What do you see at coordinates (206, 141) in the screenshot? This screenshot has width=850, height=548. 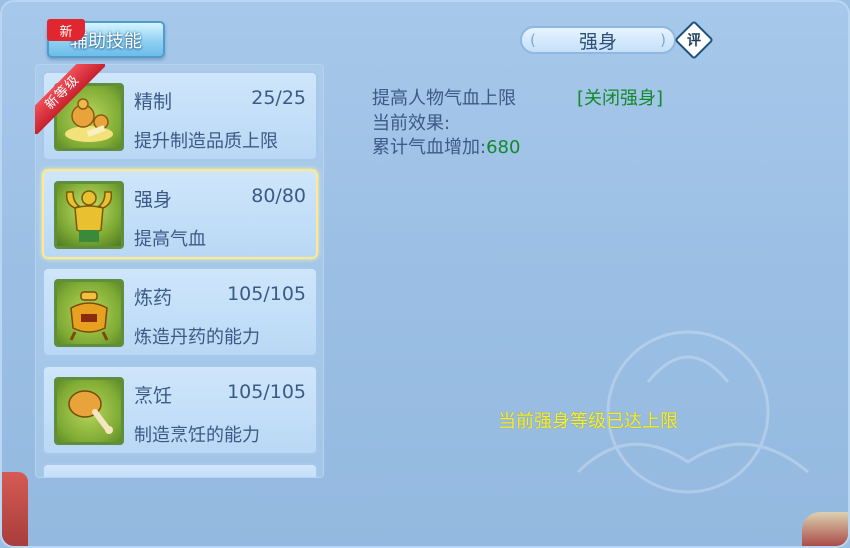 I see `skill-desc: 提升制造品质上限` at bounding box center [206, 141].